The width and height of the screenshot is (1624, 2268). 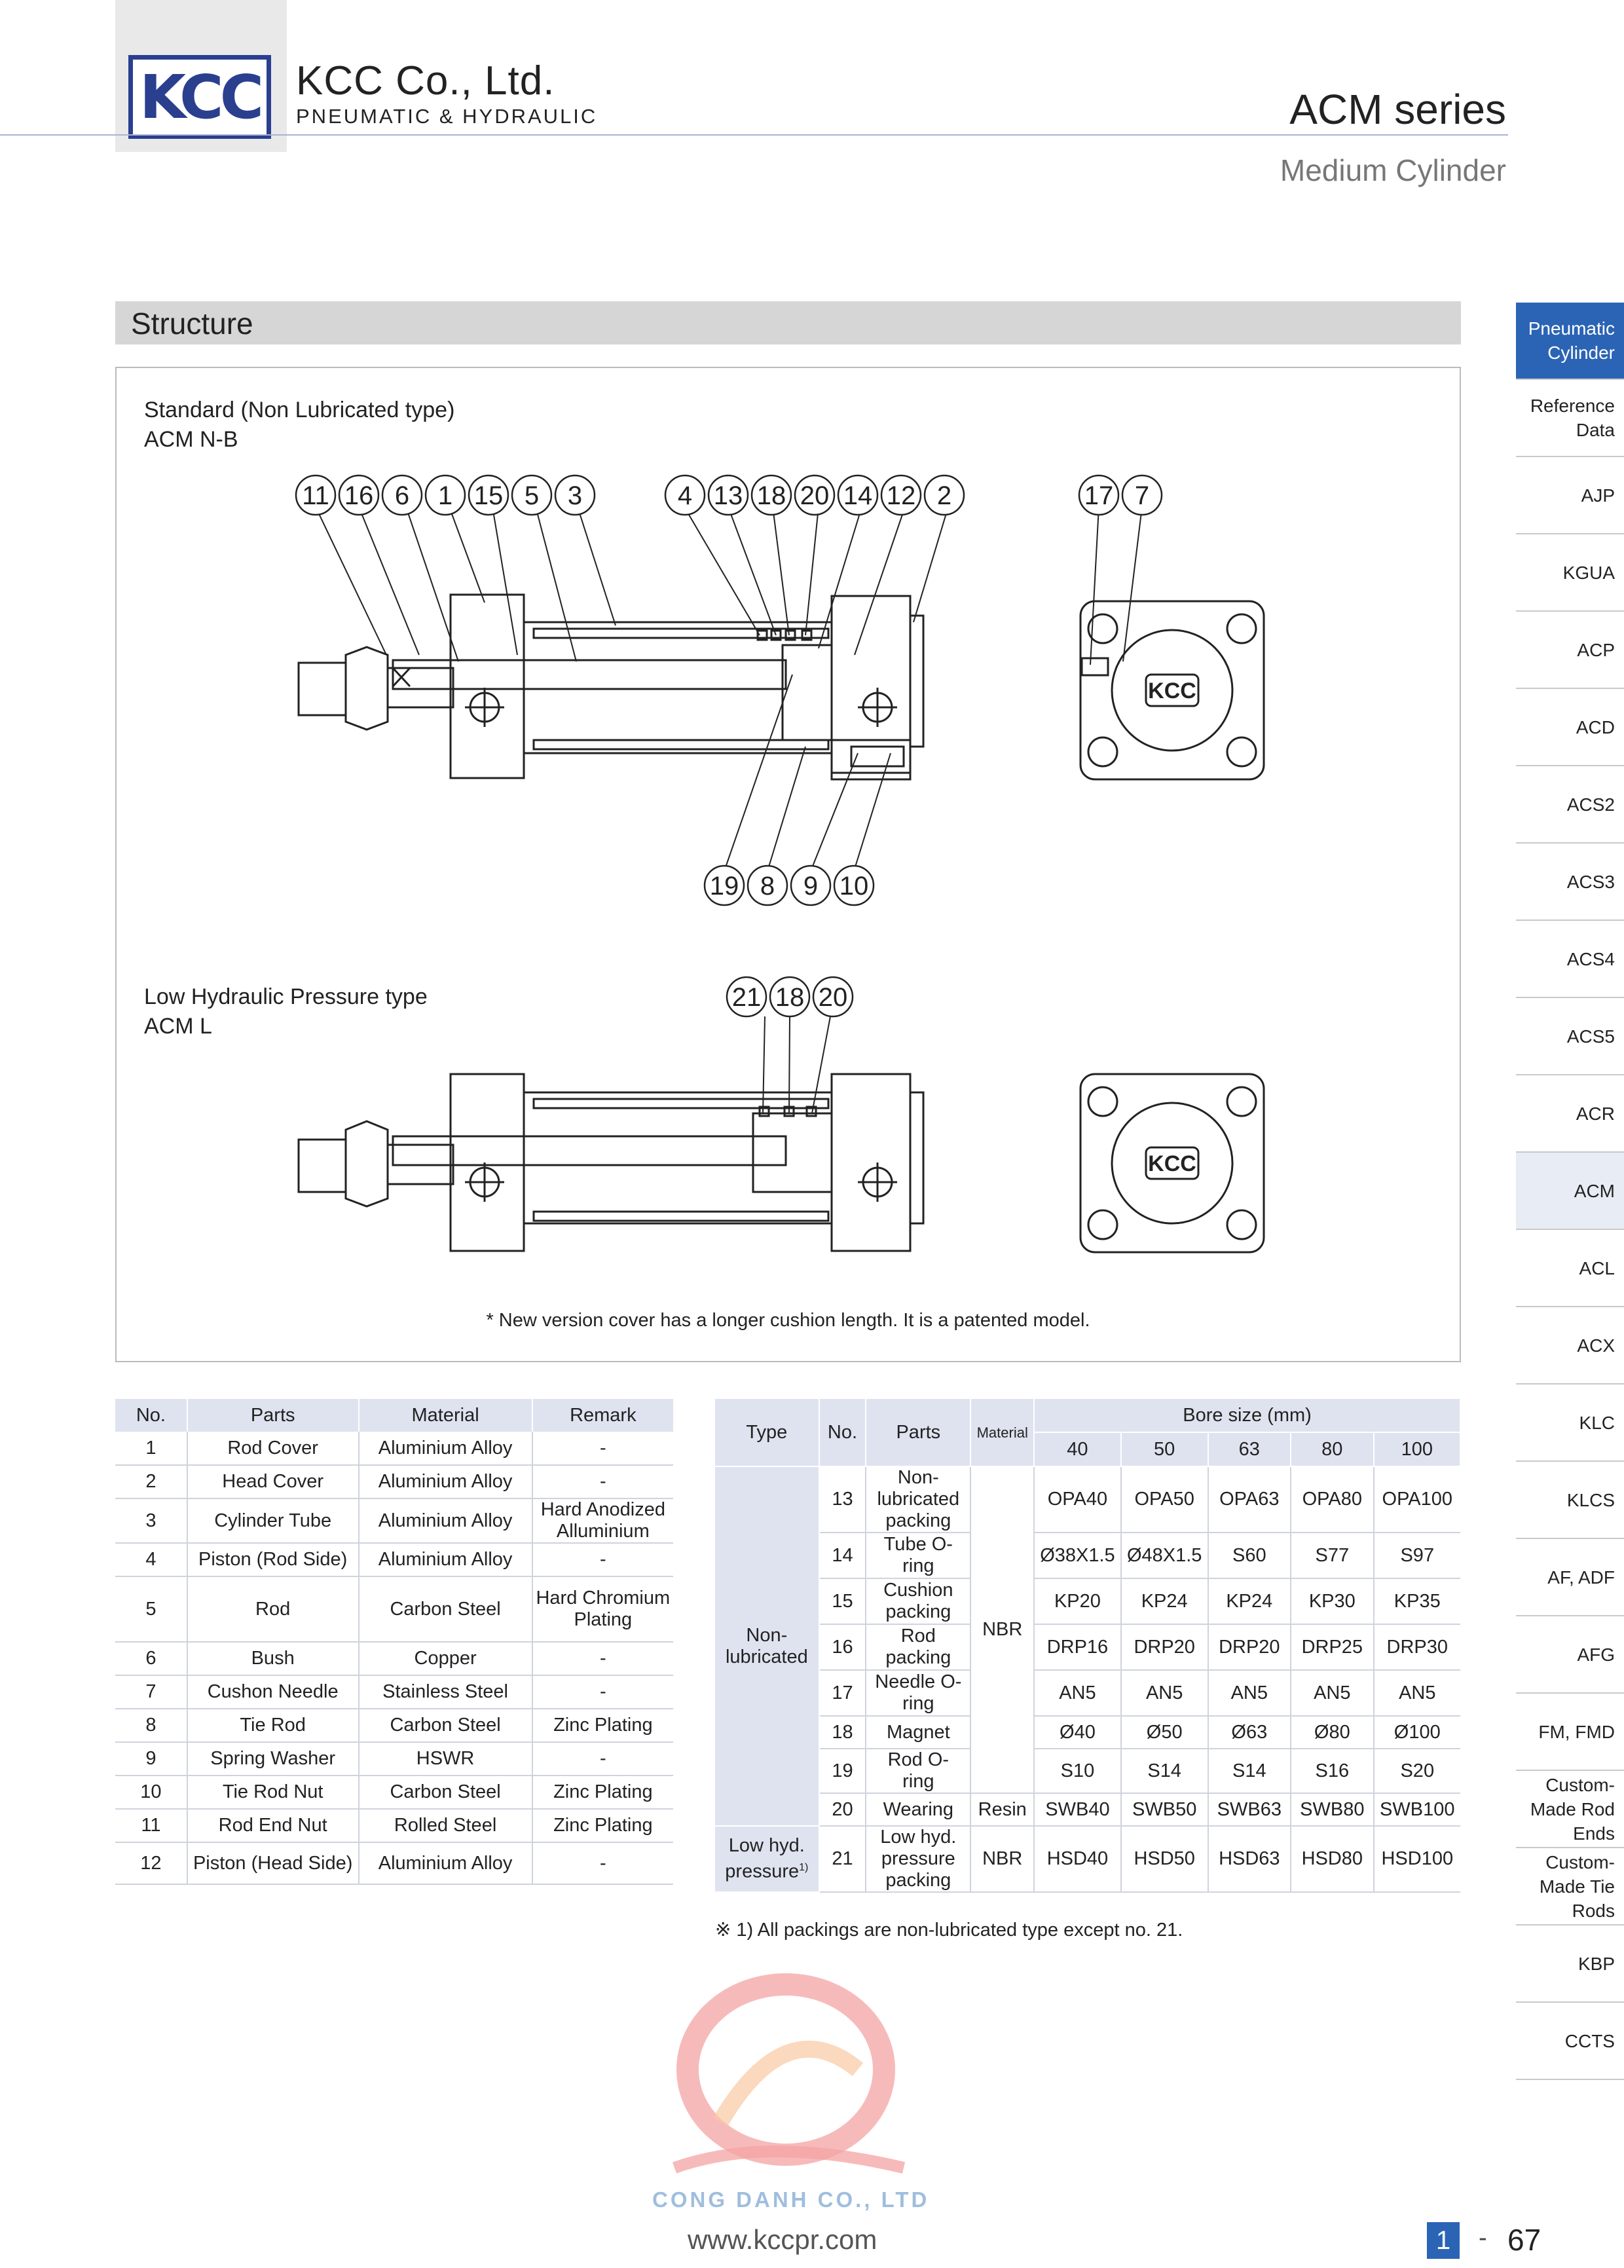 I want to click on nav-item-acm: ACM, so click(x=1570, y=1191).